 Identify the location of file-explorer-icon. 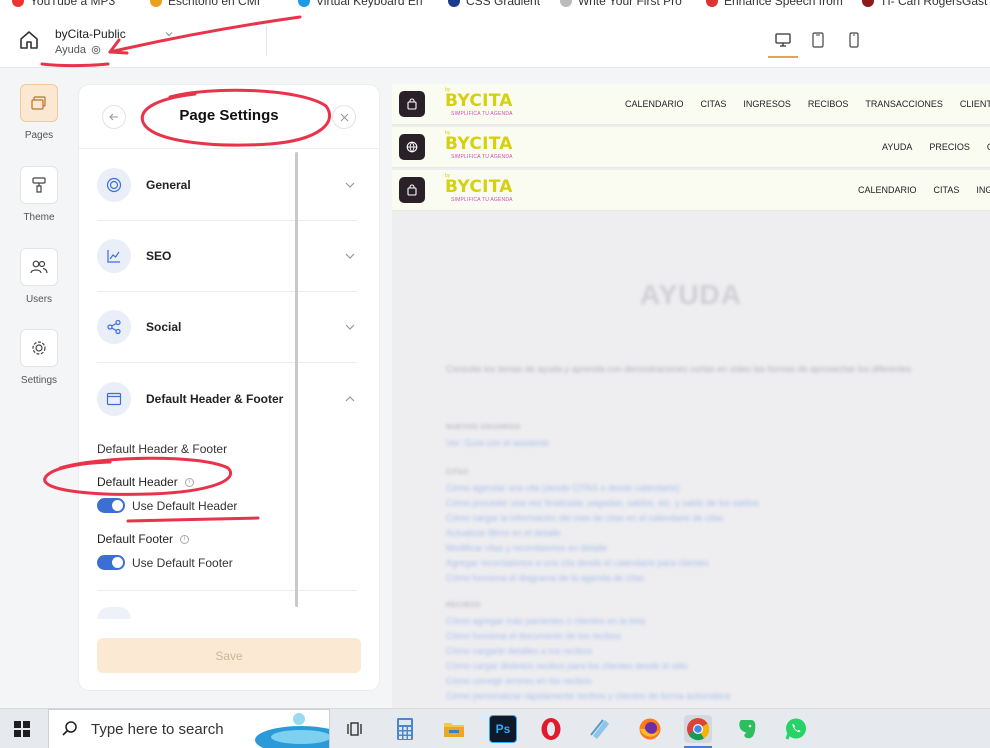
(454, 729).